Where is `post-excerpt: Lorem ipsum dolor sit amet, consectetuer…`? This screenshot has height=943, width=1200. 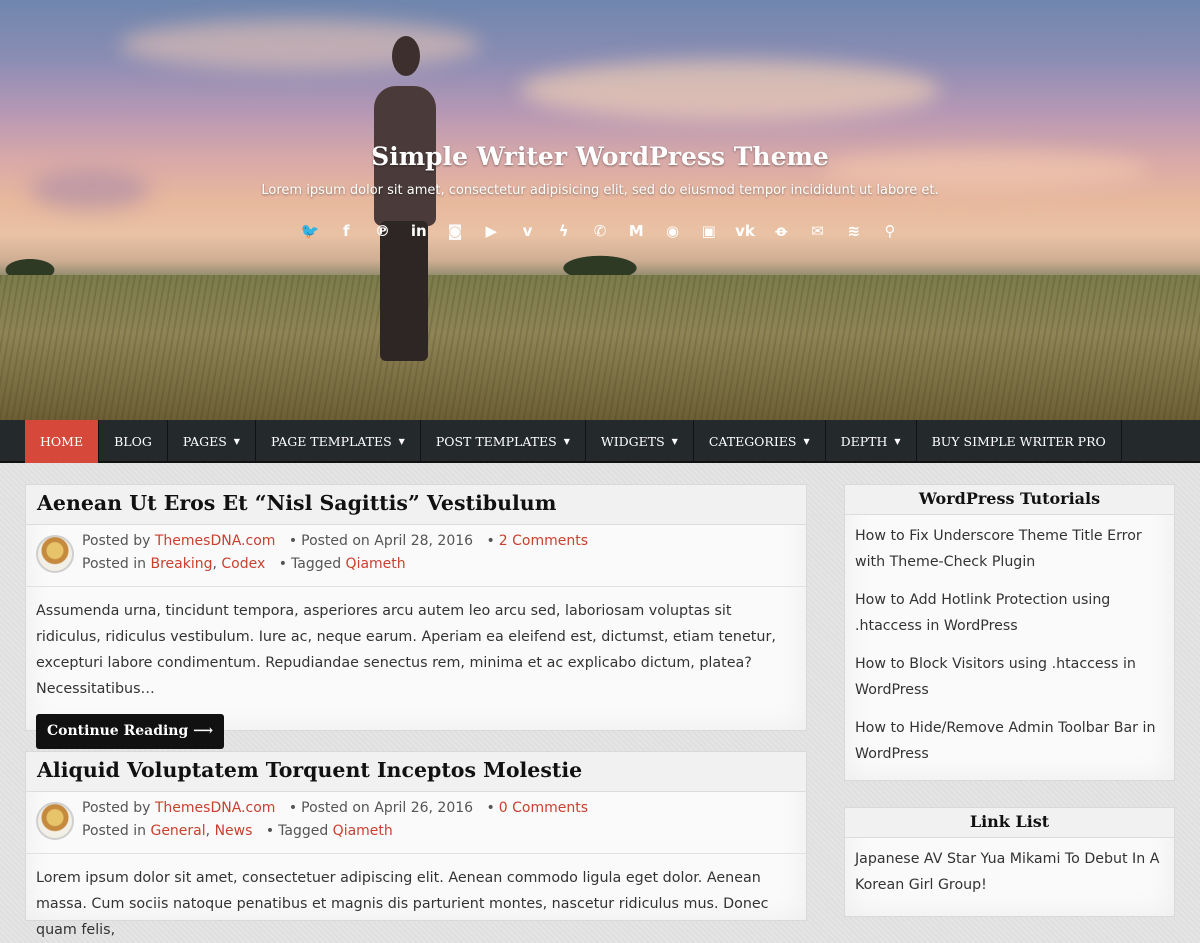 post-excerpt: Lorem ipsum dolor sit amet, consectetuer… is located at coordinates (402, 904).